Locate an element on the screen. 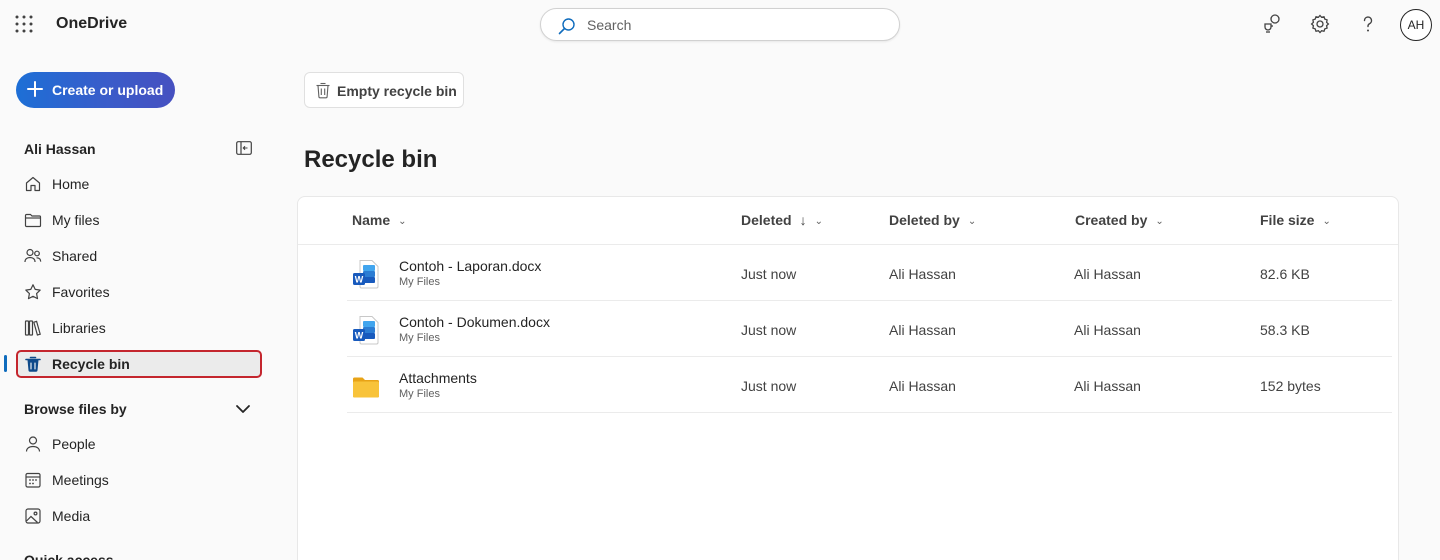 This screenshot has width=1440, height=560. nav-item-home: Home is located at coordinates (139, 184).